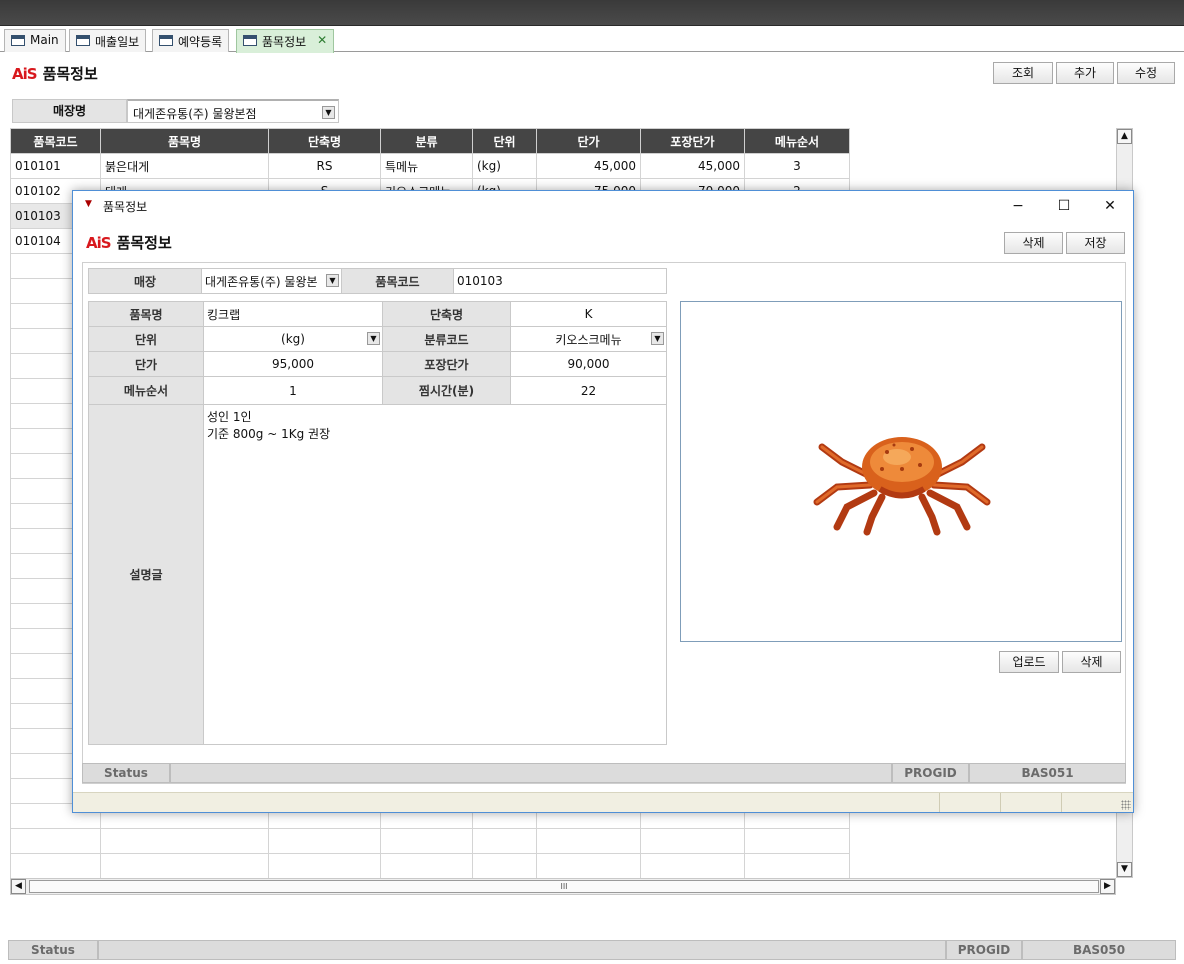  I want to click on menu-order-field: 1, so click(293, 390).